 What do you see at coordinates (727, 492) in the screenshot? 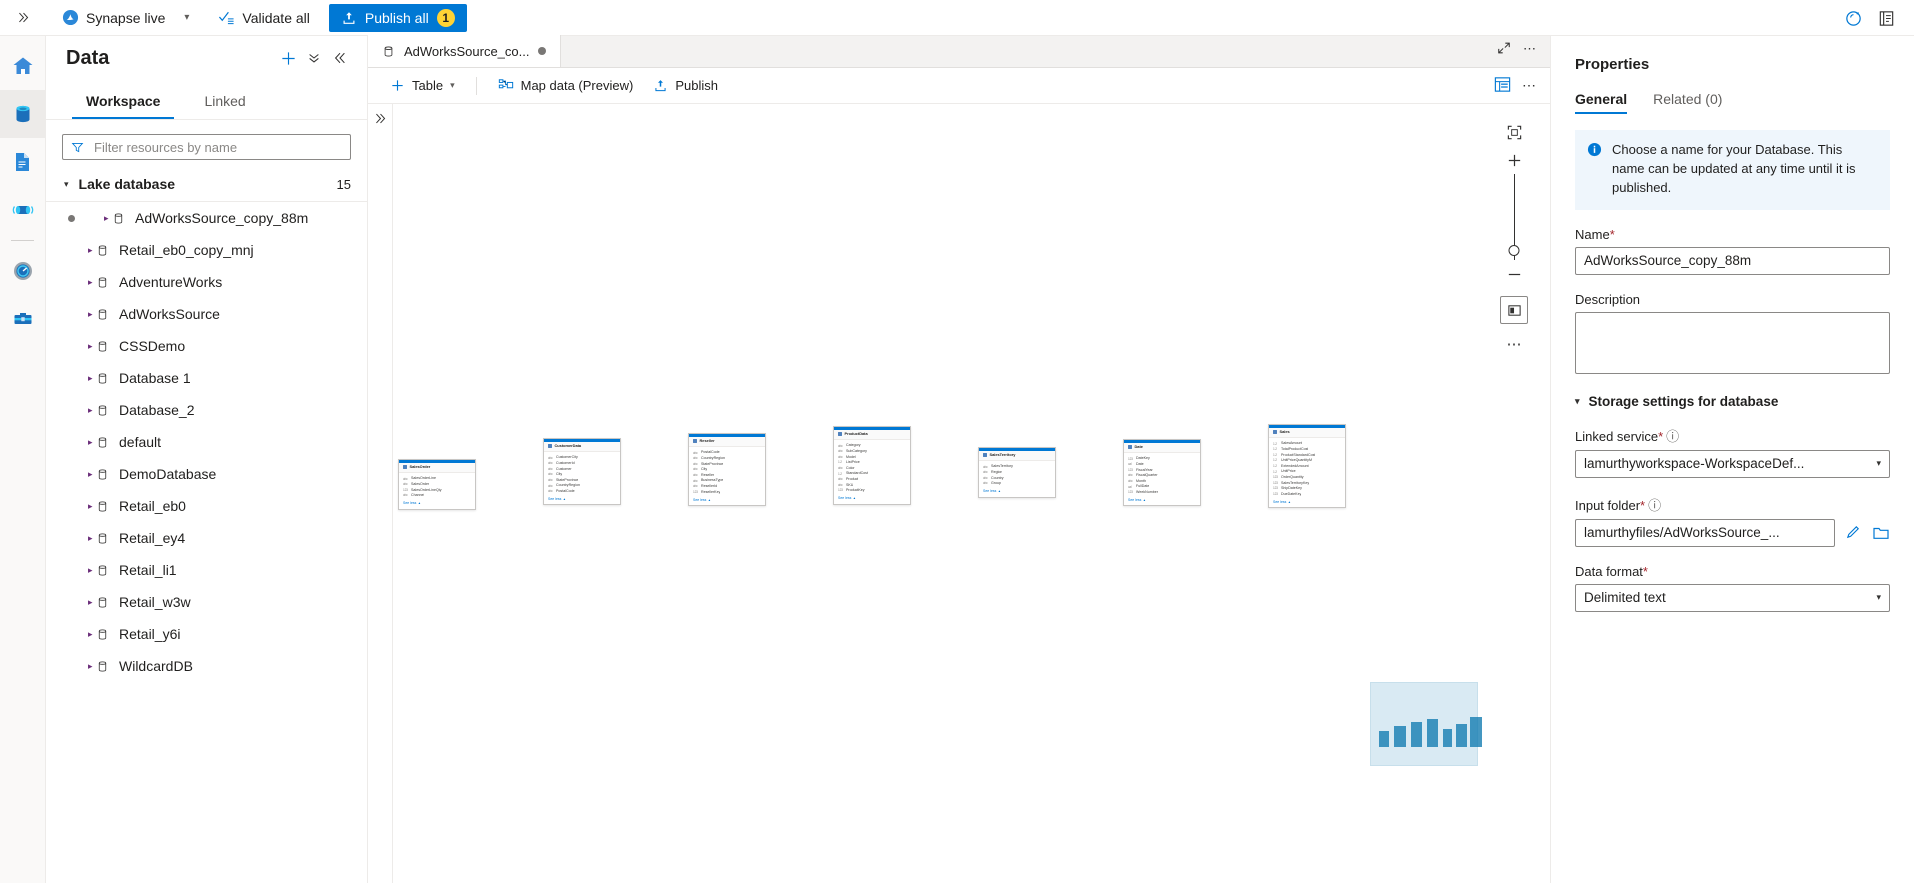
I see `table-field-row: 123 ResellerKey` at bounding box center [727, 492].